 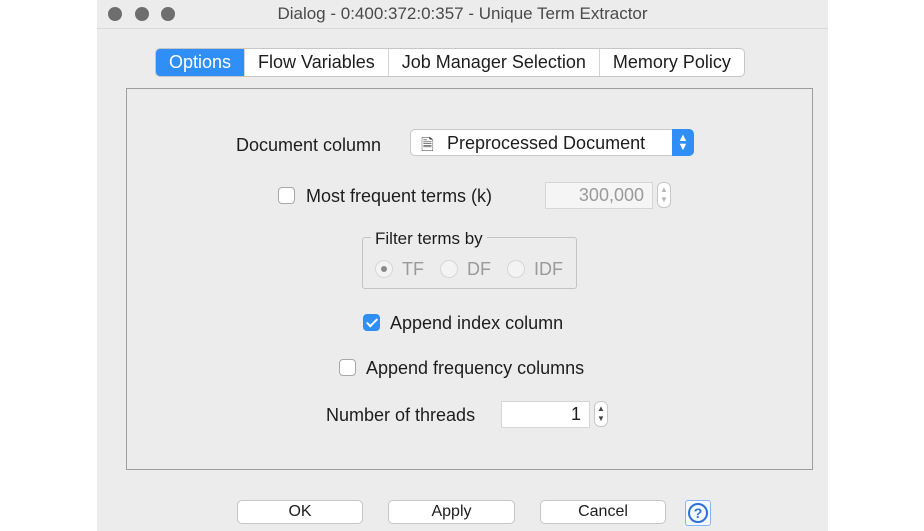 What do you see at coordinates (683, 142) in the screenshot?
I see `chevron-up-down-icon: ▲ ▼` at bounding box center [683, 142].